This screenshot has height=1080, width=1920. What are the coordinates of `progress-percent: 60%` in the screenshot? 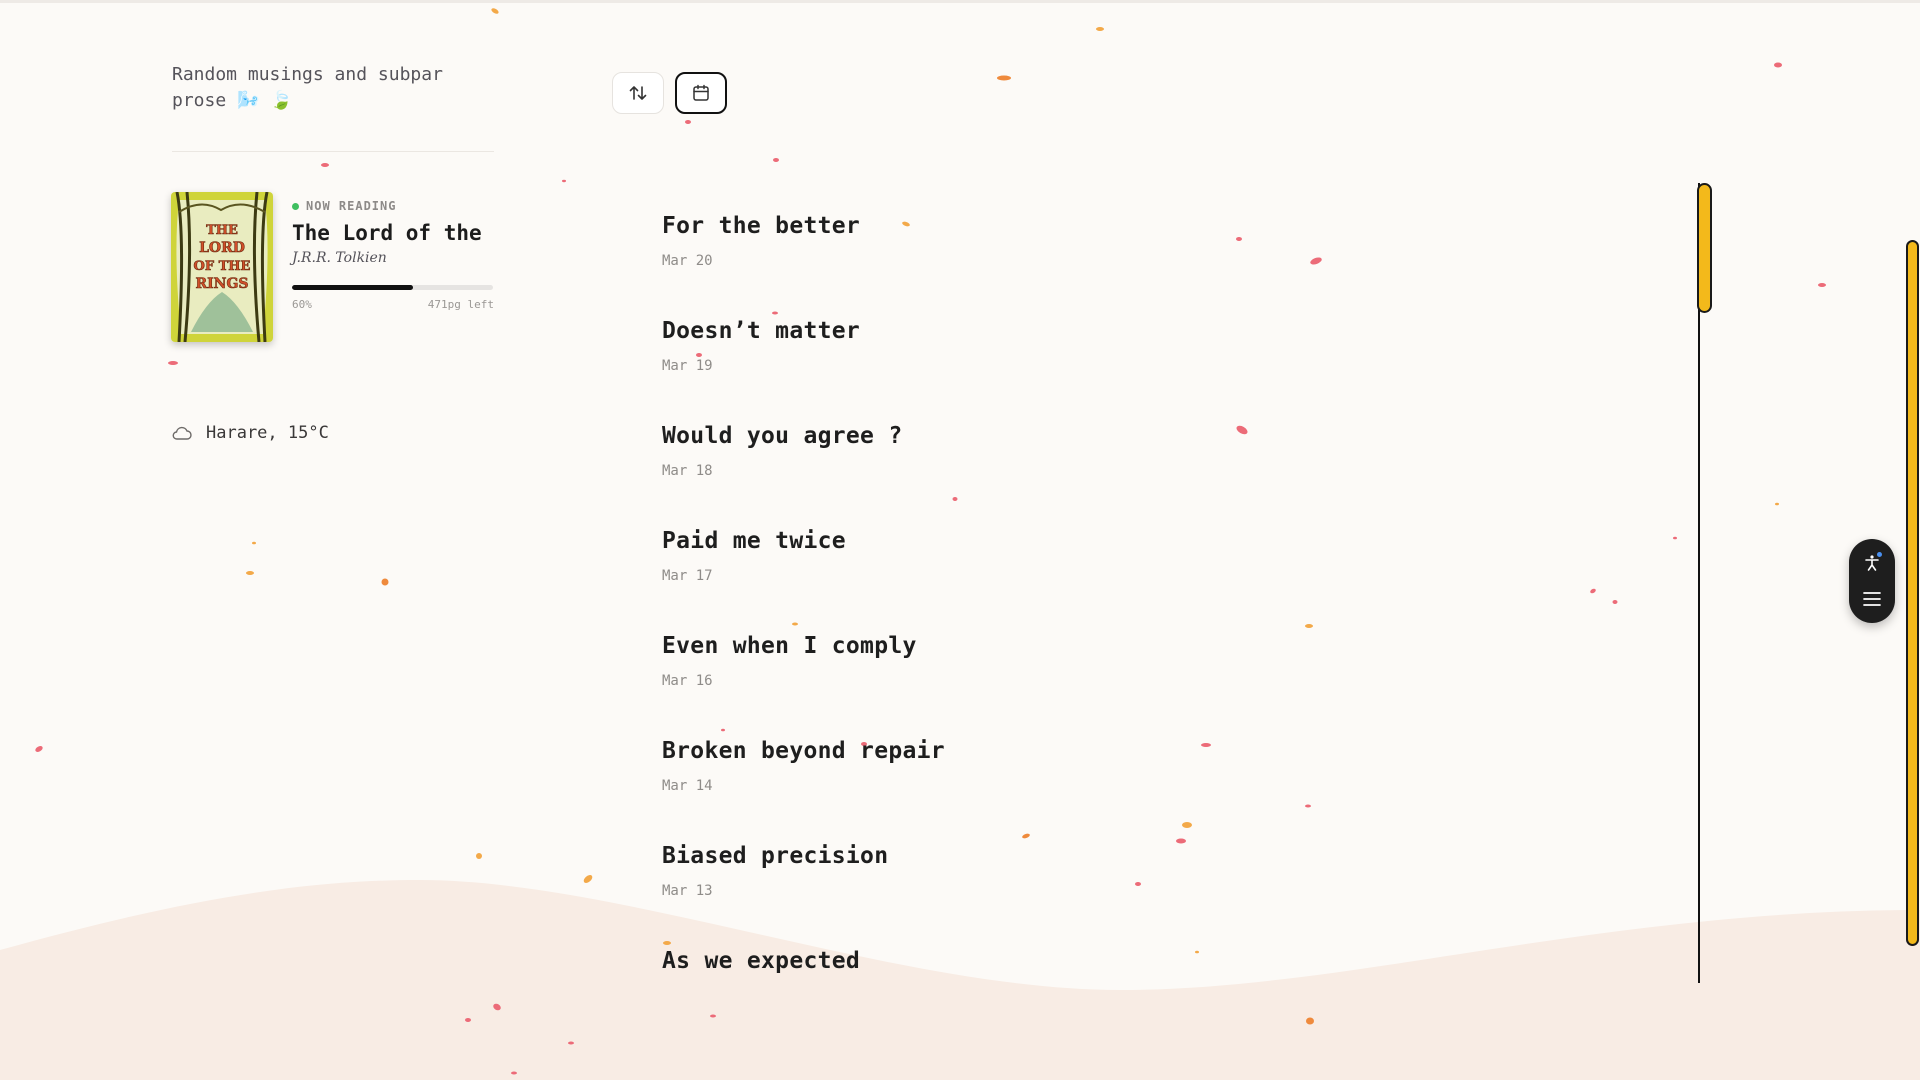 It's located at (302, 304).